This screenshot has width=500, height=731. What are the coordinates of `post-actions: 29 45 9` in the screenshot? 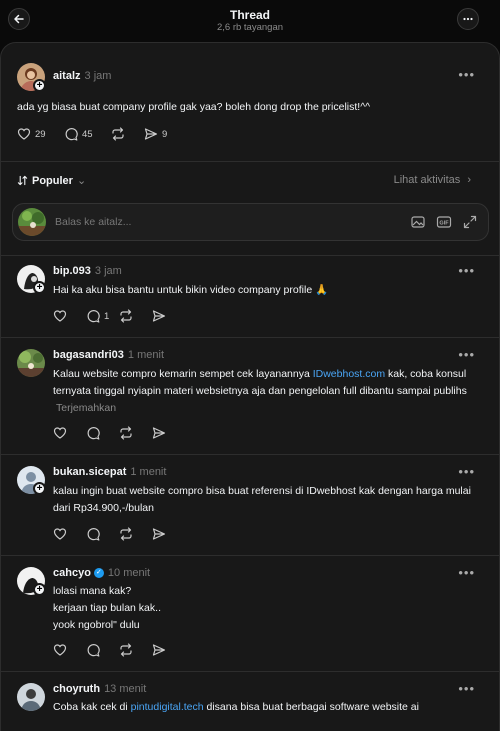 It's located at (97, 134).